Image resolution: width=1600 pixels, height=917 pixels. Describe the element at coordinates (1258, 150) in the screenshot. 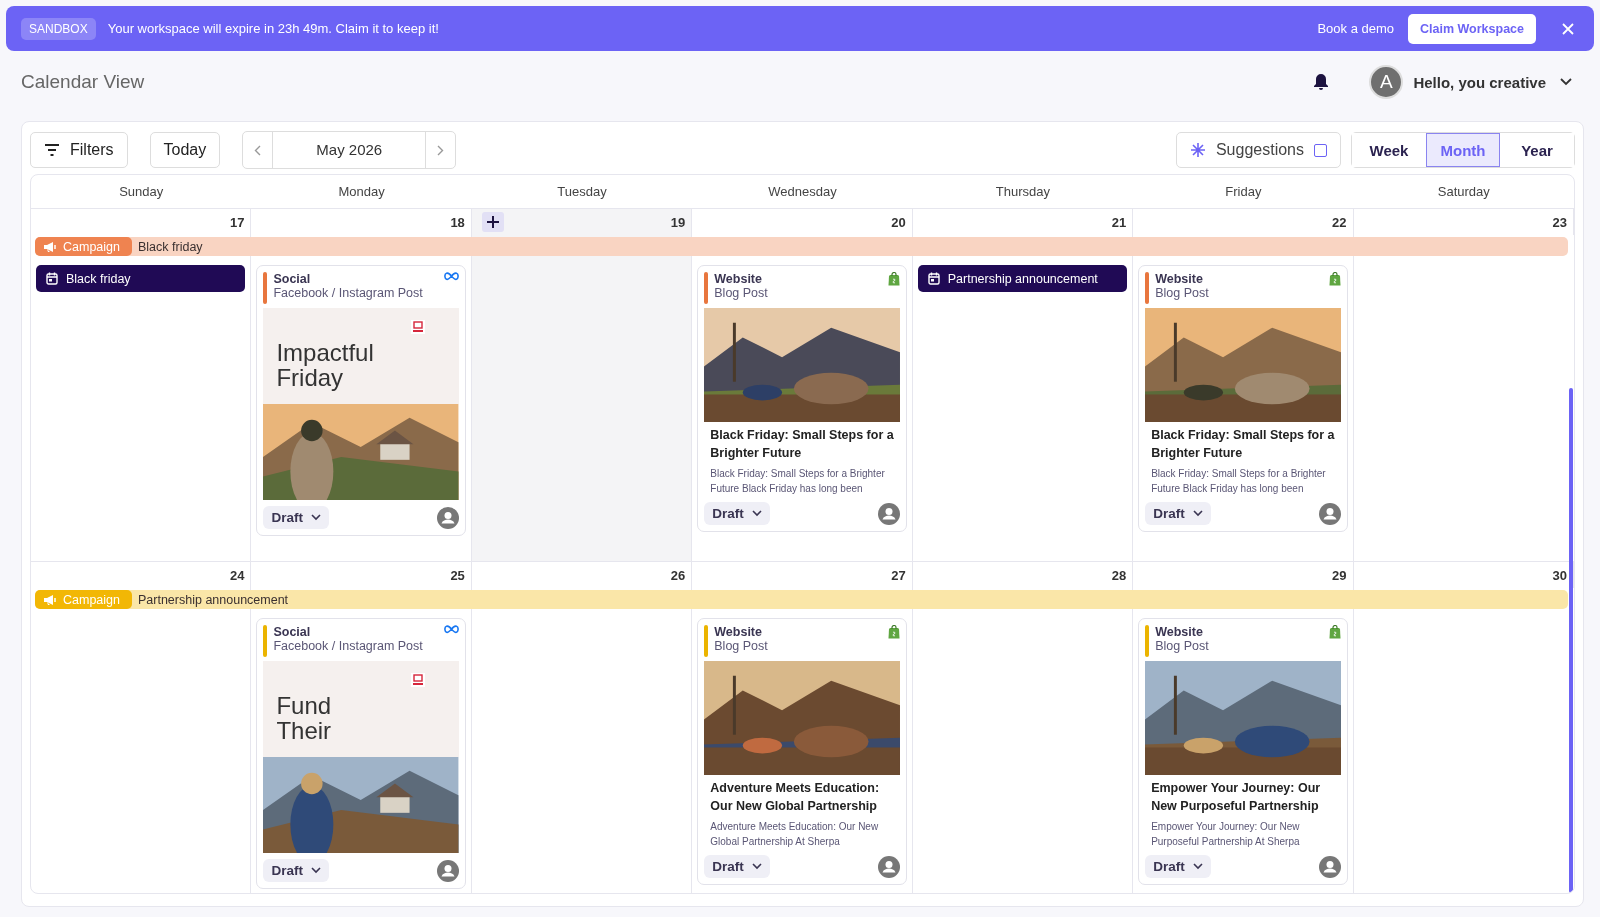

I see `suggestions-toggle: Suggestions` at that location.